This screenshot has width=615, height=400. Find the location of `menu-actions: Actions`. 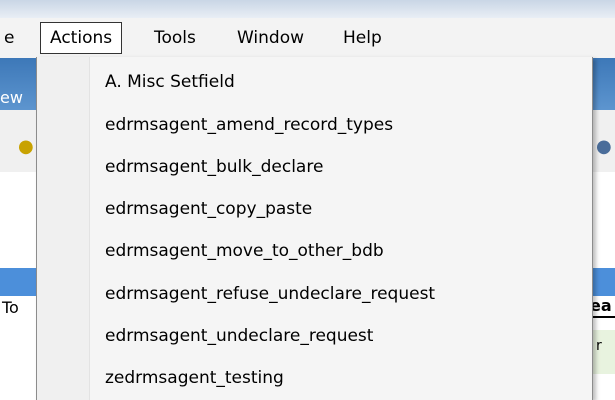

menu-actions: Actions is located at coordinates (81, 38).